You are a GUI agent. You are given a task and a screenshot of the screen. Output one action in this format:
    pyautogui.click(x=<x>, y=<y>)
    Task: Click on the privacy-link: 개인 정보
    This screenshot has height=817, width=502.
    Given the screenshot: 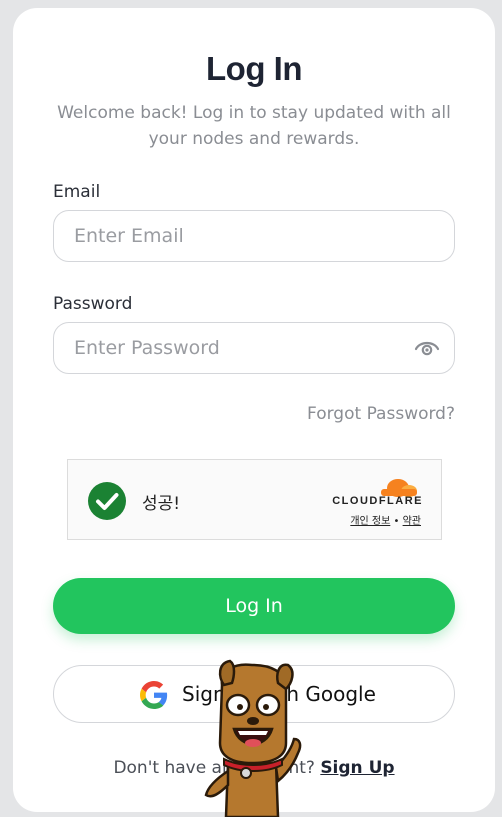 What is the action you would take?
    pyautogui.click(x=370, y=521)
    